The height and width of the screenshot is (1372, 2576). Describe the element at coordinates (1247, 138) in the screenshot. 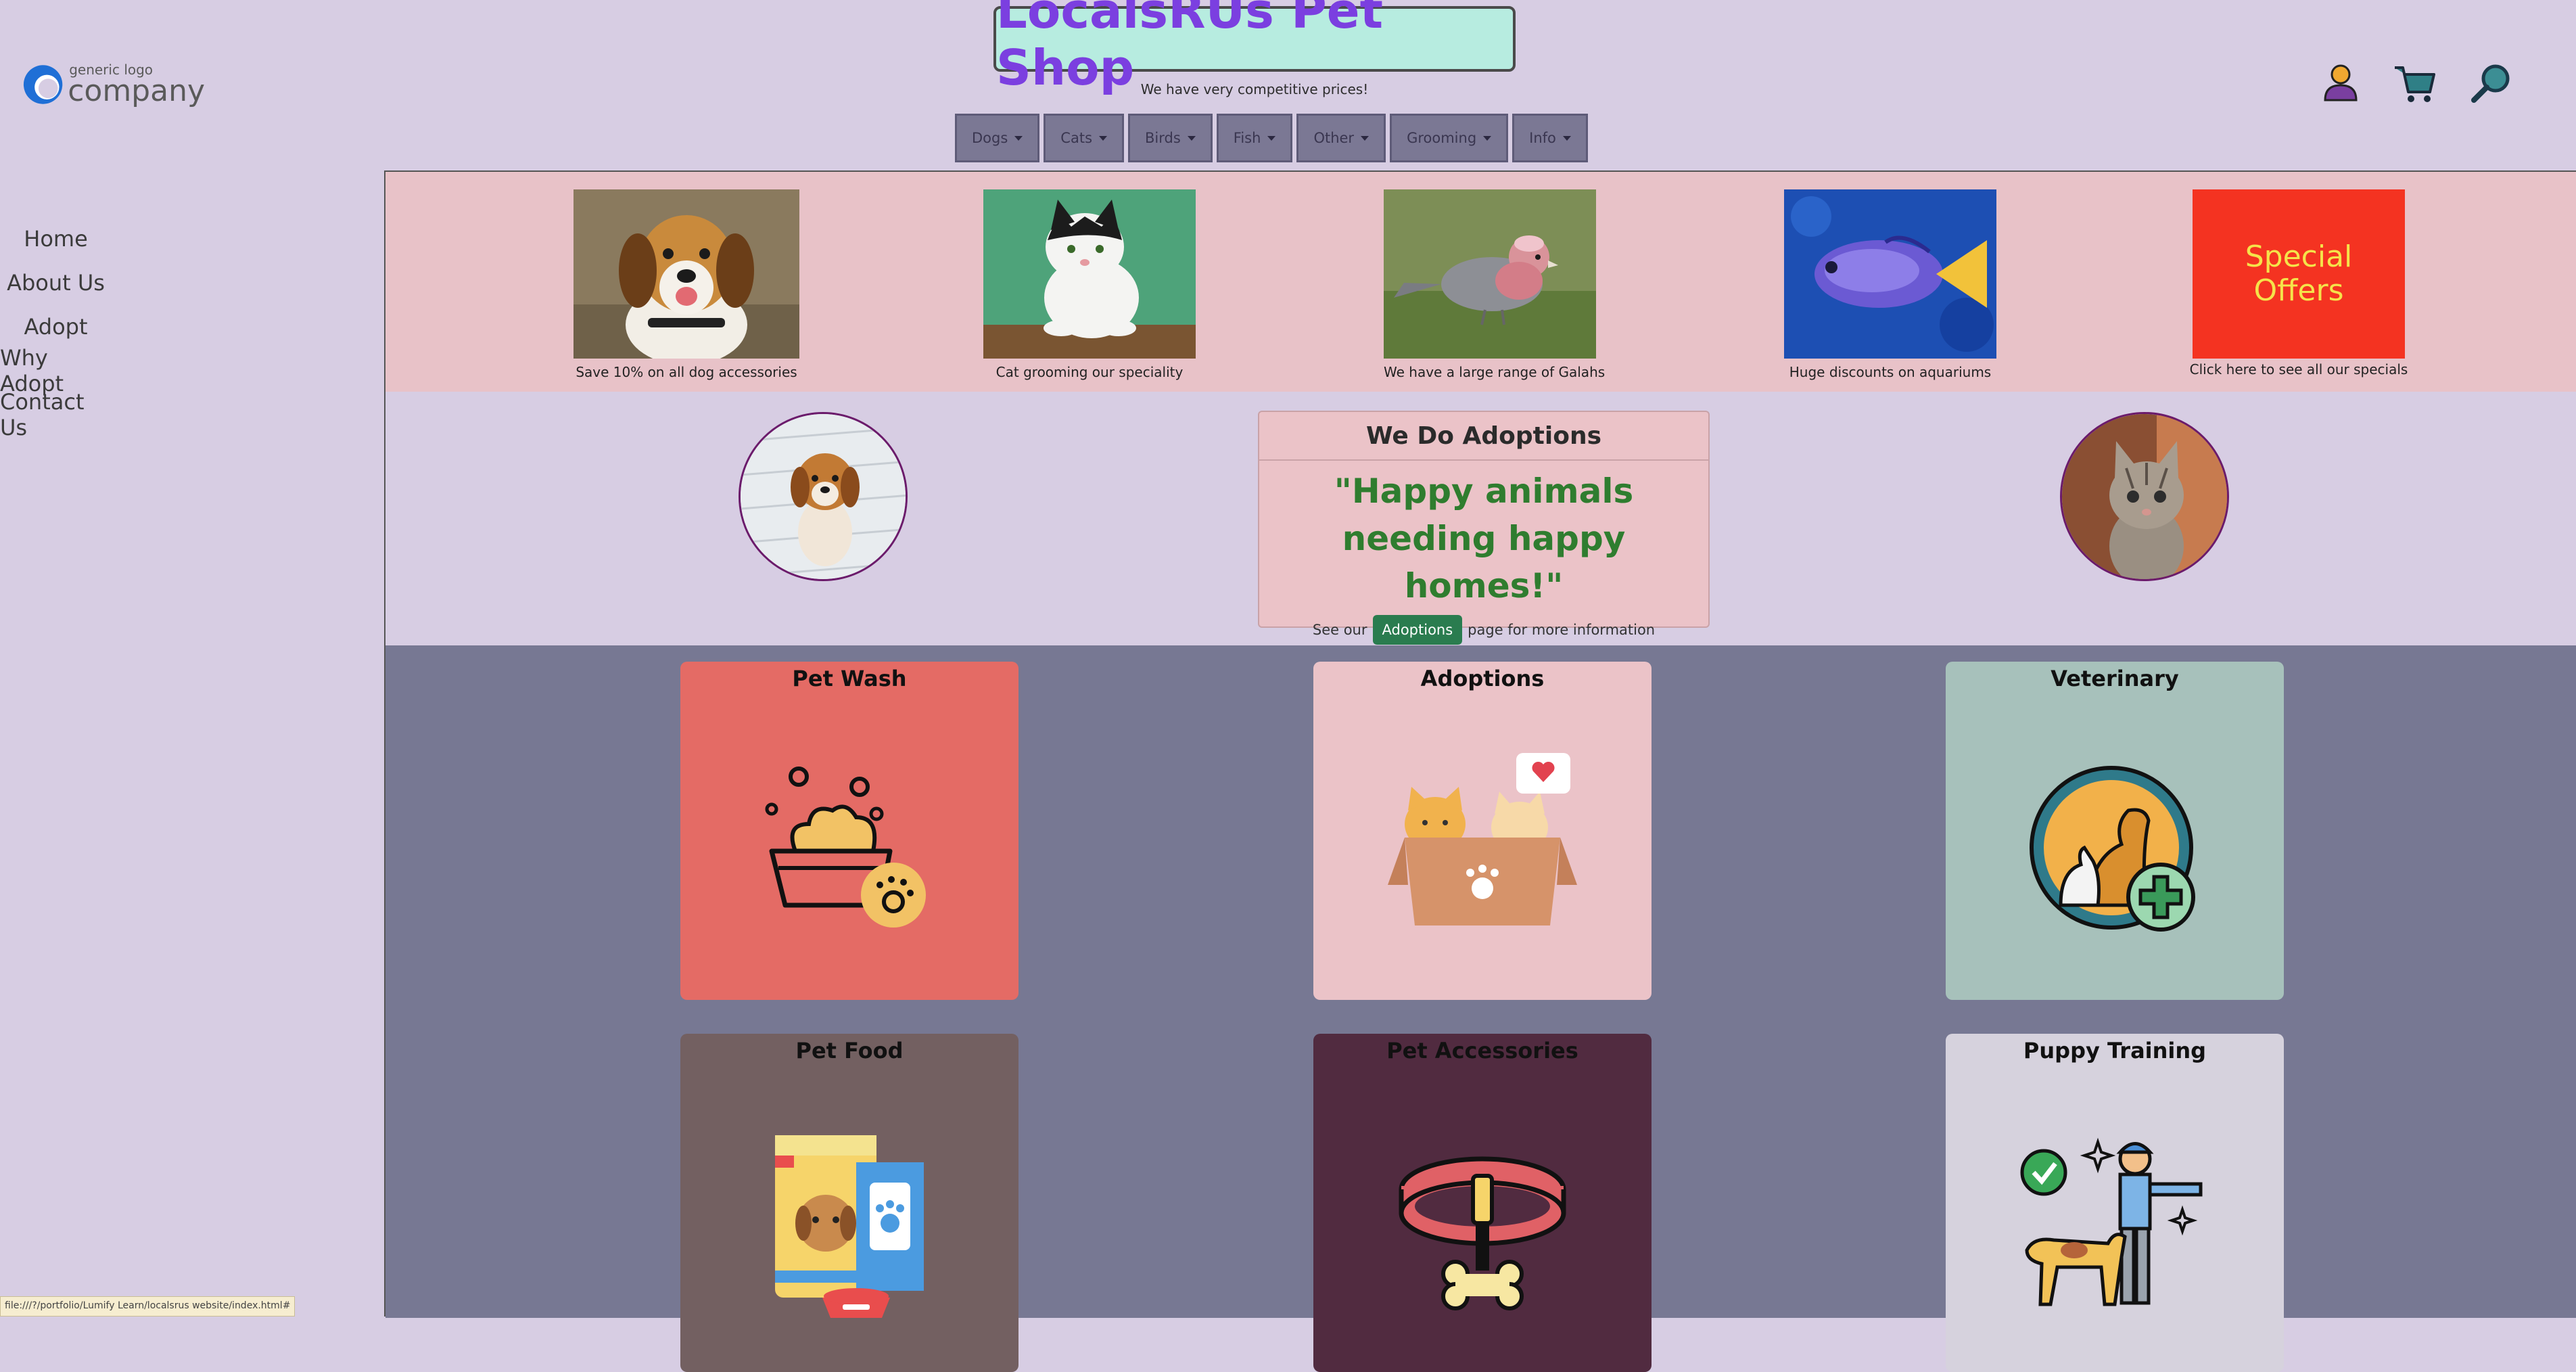

I see `menu-label: Fish` at that location.